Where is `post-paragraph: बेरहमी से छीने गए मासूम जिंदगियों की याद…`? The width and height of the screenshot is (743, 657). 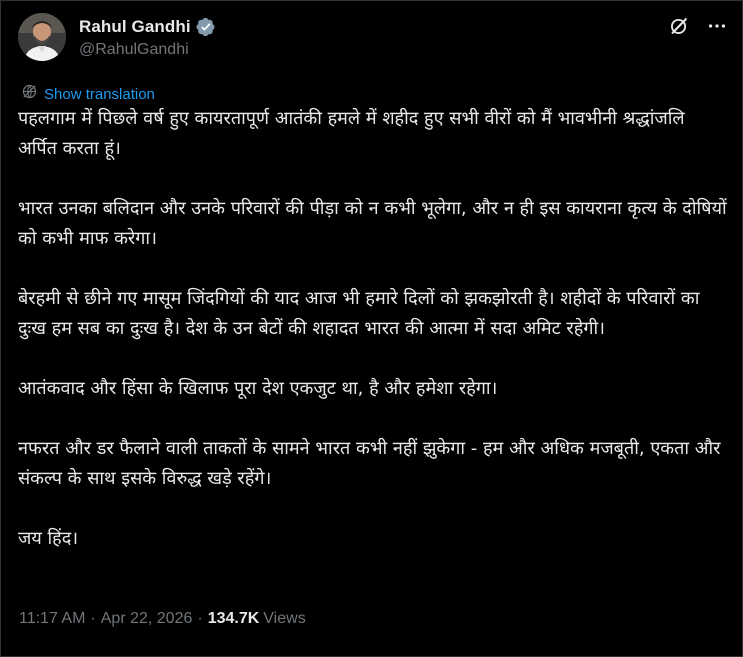
post-paragraph: बेरहमी से छीने गए मासूम जिंदगियों की याद… is located at coordinates (362, 313).